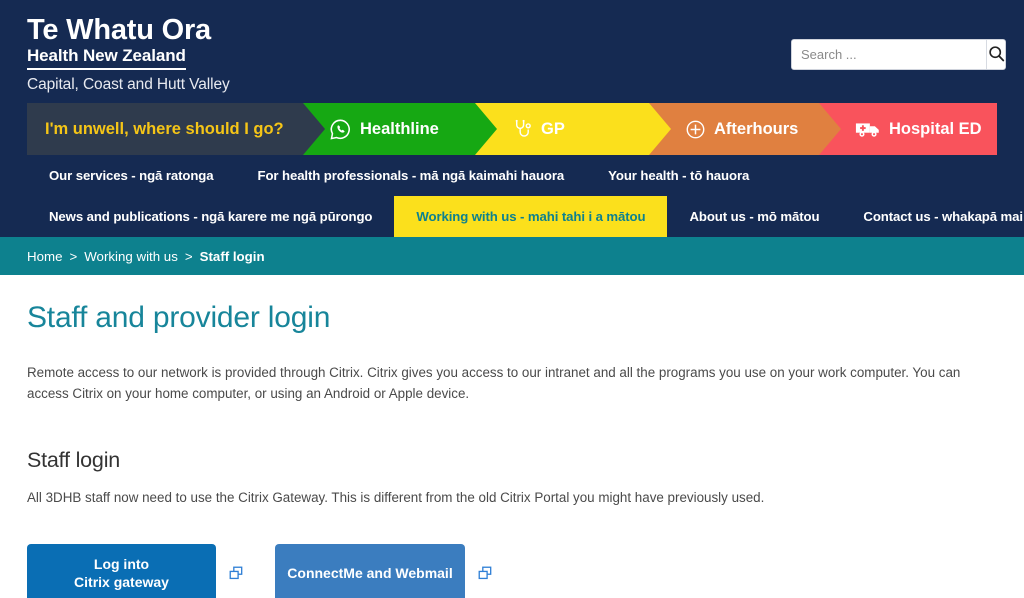  What do you see at coordinates (44, 256) in the screenshot?
I see `breadcrumb-item-home: Home` at bounding box center [44, 256].